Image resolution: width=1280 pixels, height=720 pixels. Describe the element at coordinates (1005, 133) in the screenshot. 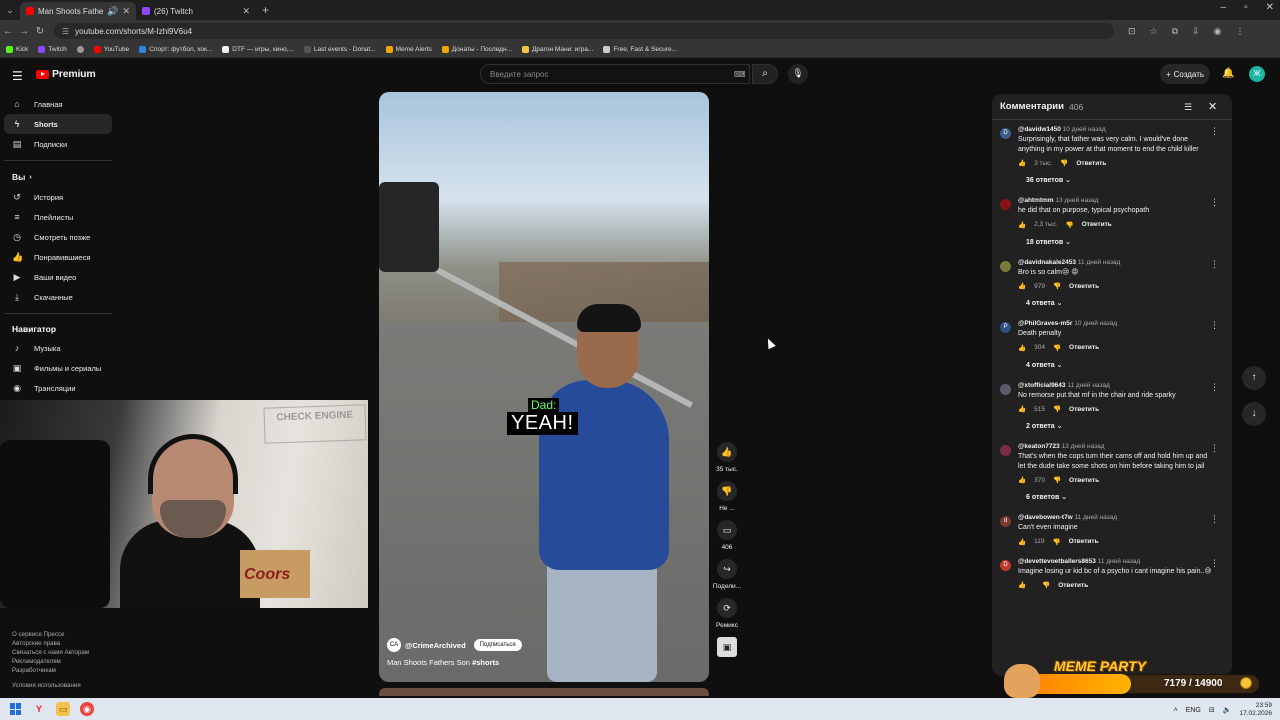

I see `commenter-avatar: D` at that location.